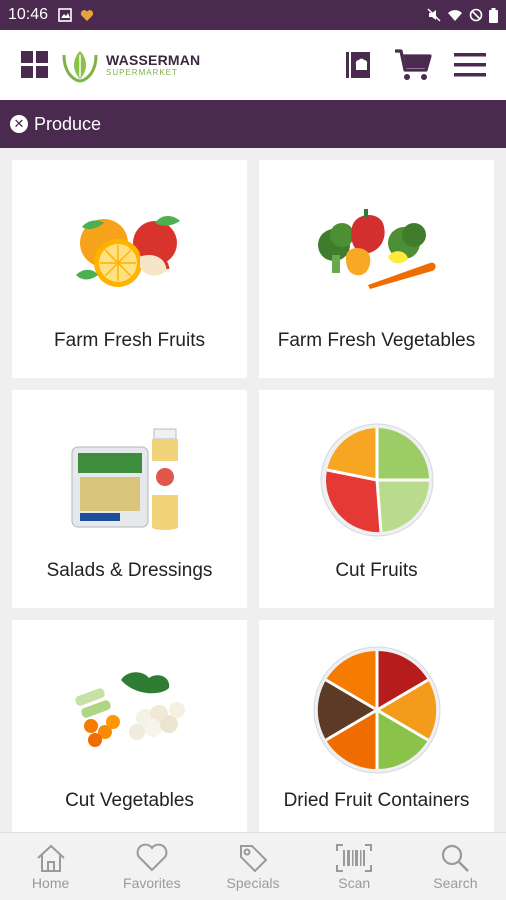 The image size is (506, 900). I want to click on salads-dressings-image, so click(130, 480).